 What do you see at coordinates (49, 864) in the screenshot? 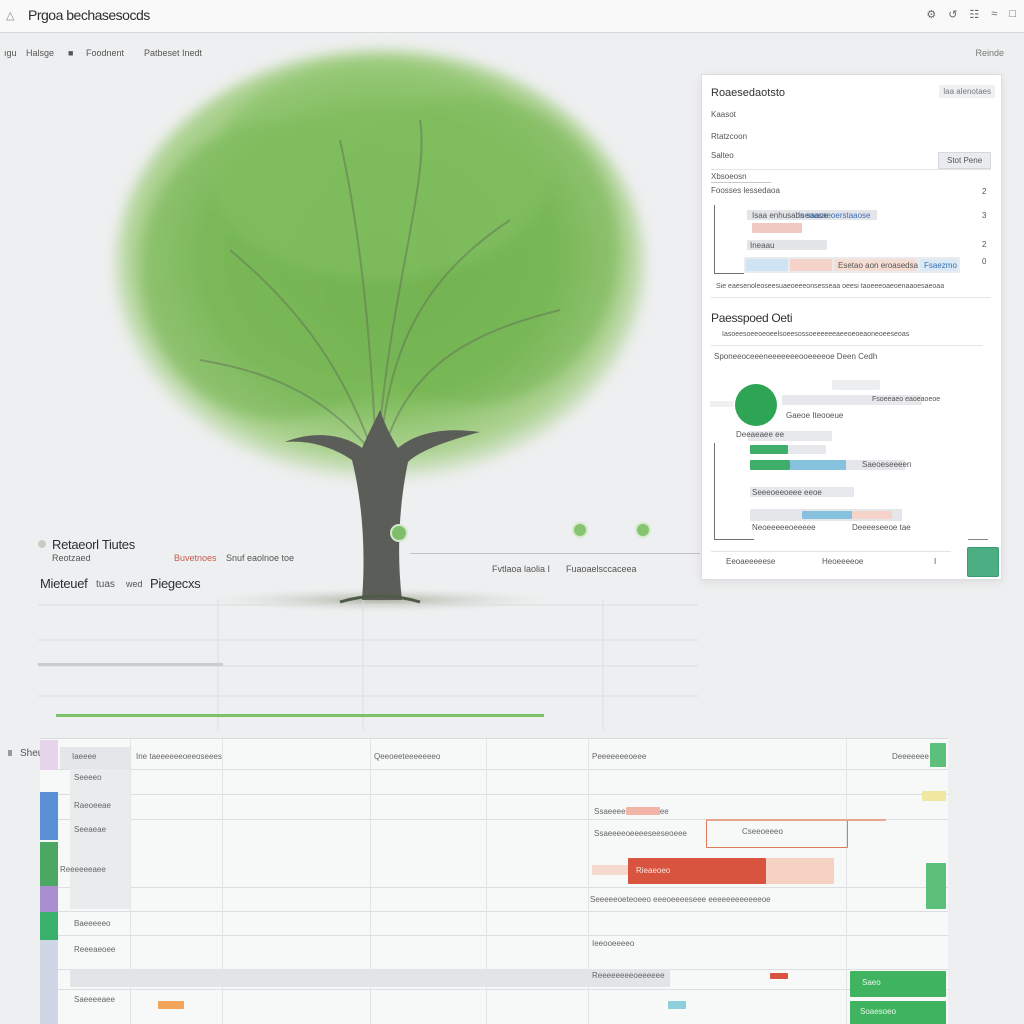
I see `side-strip-green` at bounding box center [49, 864].